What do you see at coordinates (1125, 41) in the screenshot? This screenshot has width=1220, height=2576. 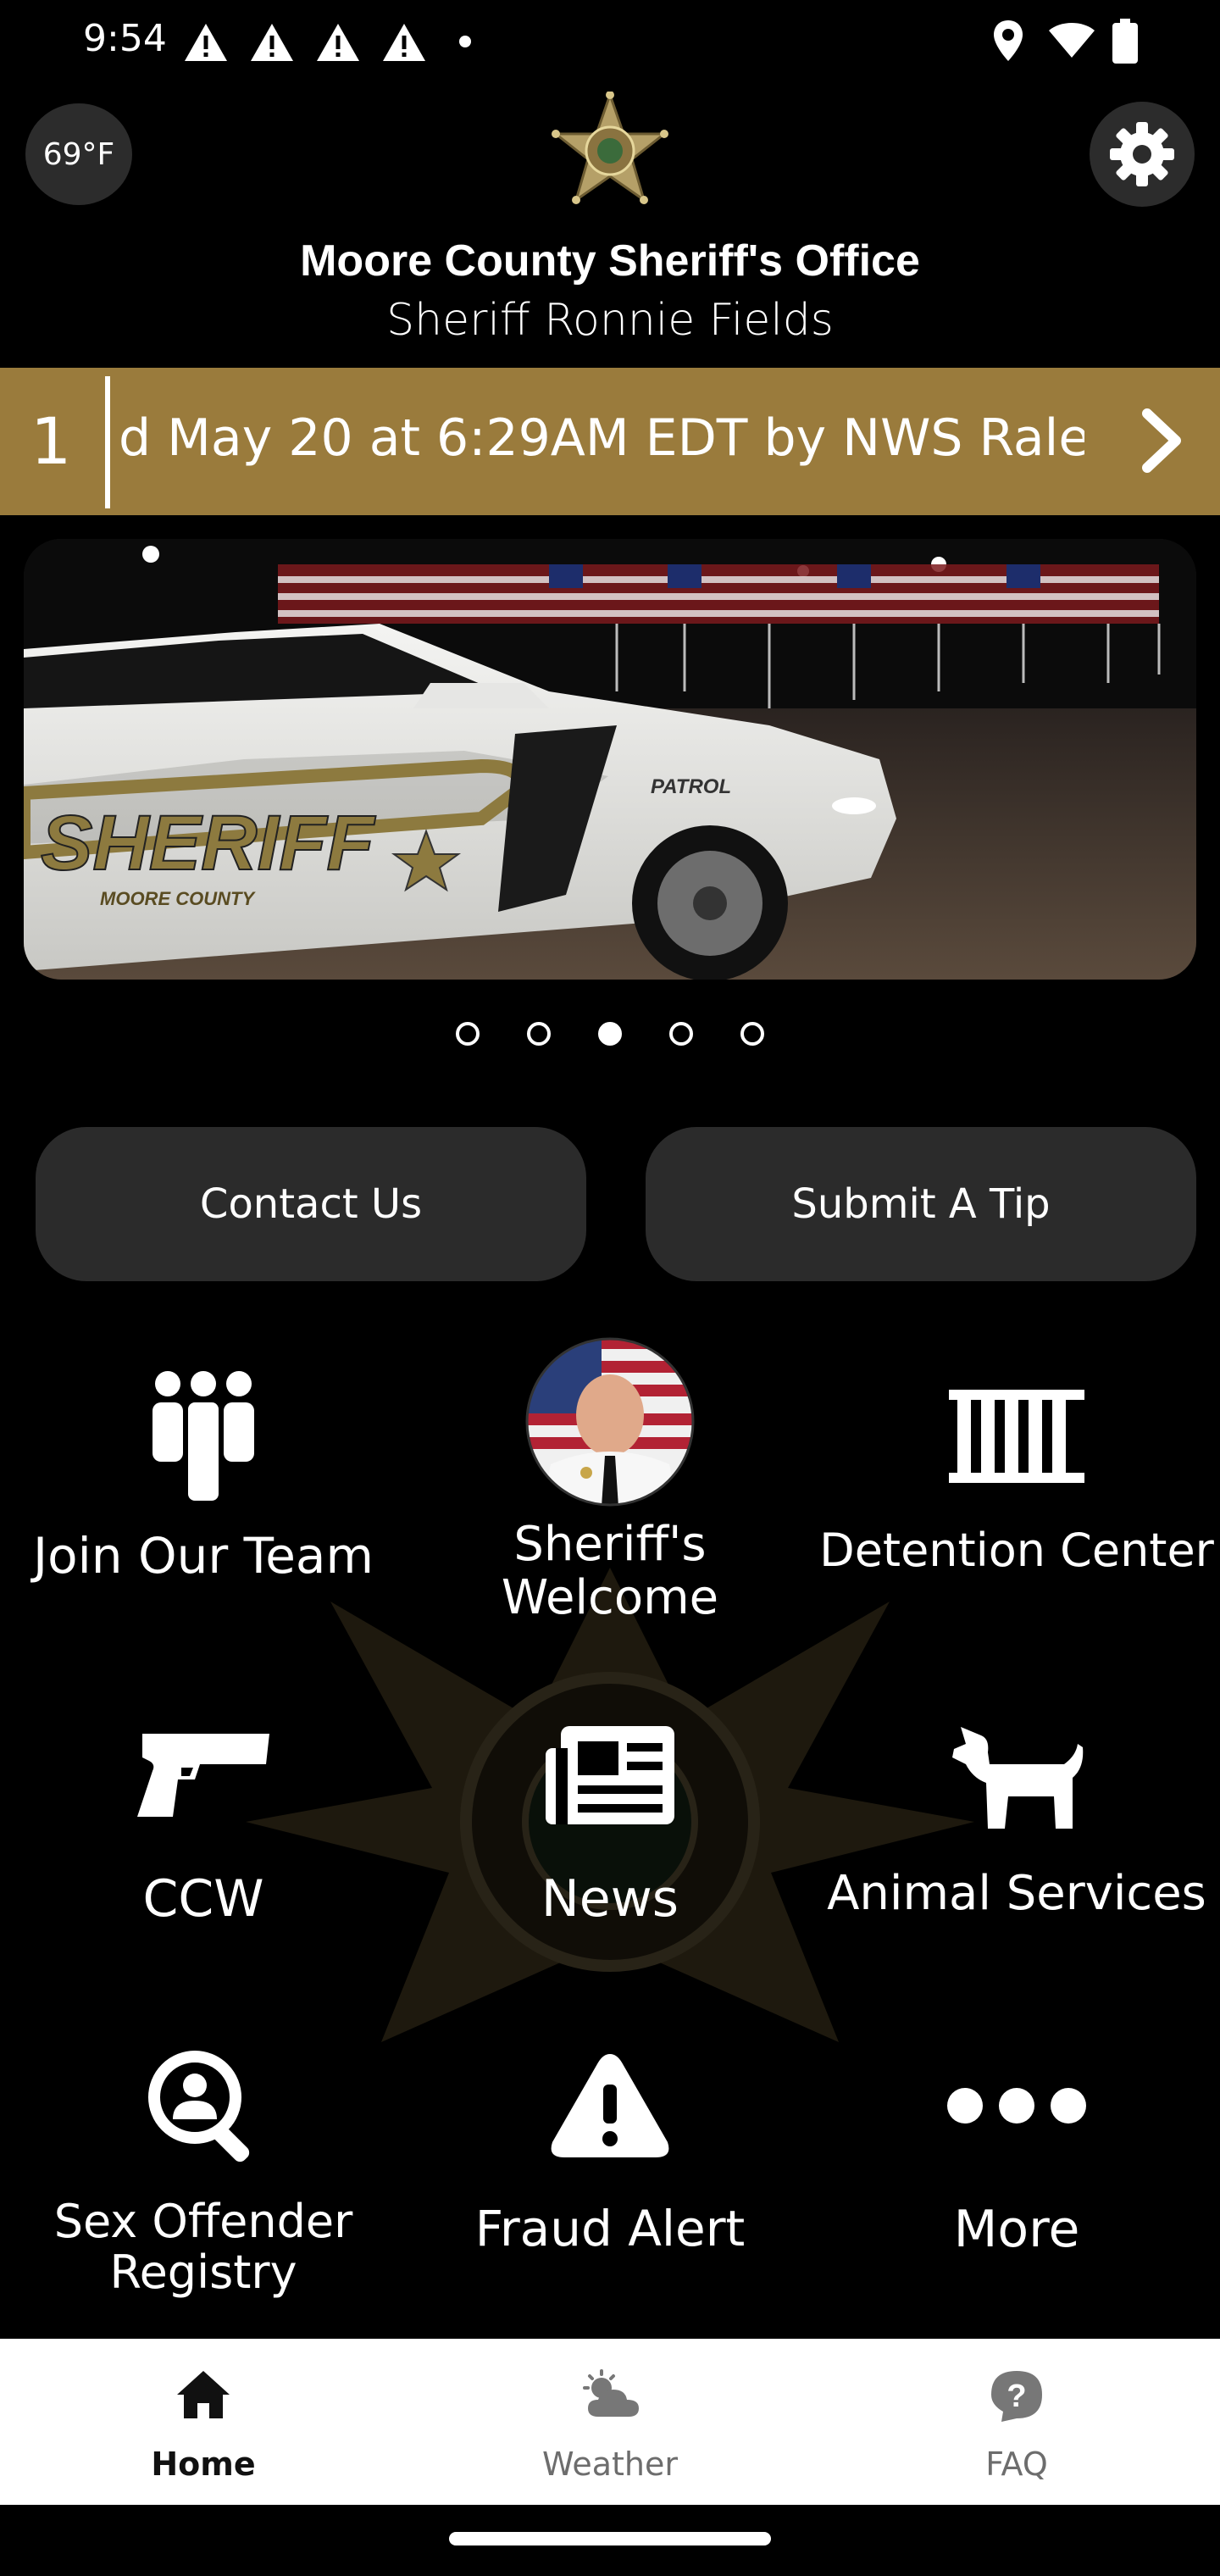 I see `battery-icon` at bounding box center [1125, 41].